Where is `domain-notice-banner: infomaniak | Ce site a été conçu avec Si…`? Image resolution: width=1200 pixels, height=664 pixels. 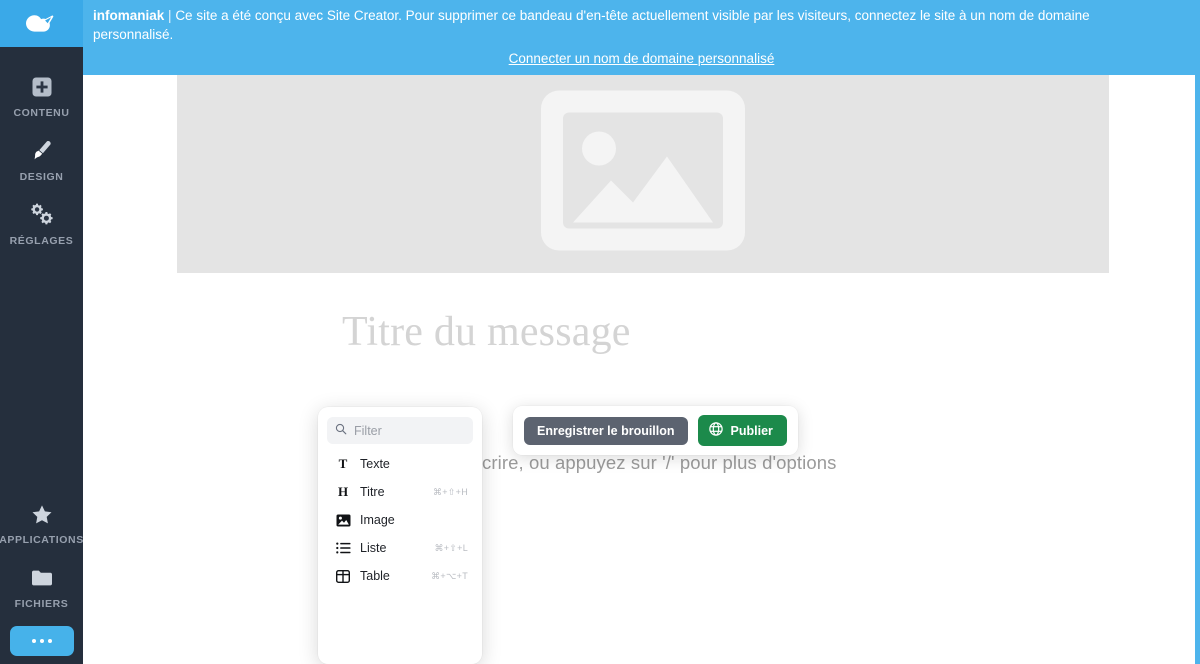 domain-notice-banner: infomaniak | Ce site a été conçu avec Si… is located at coordinates (641, 37).